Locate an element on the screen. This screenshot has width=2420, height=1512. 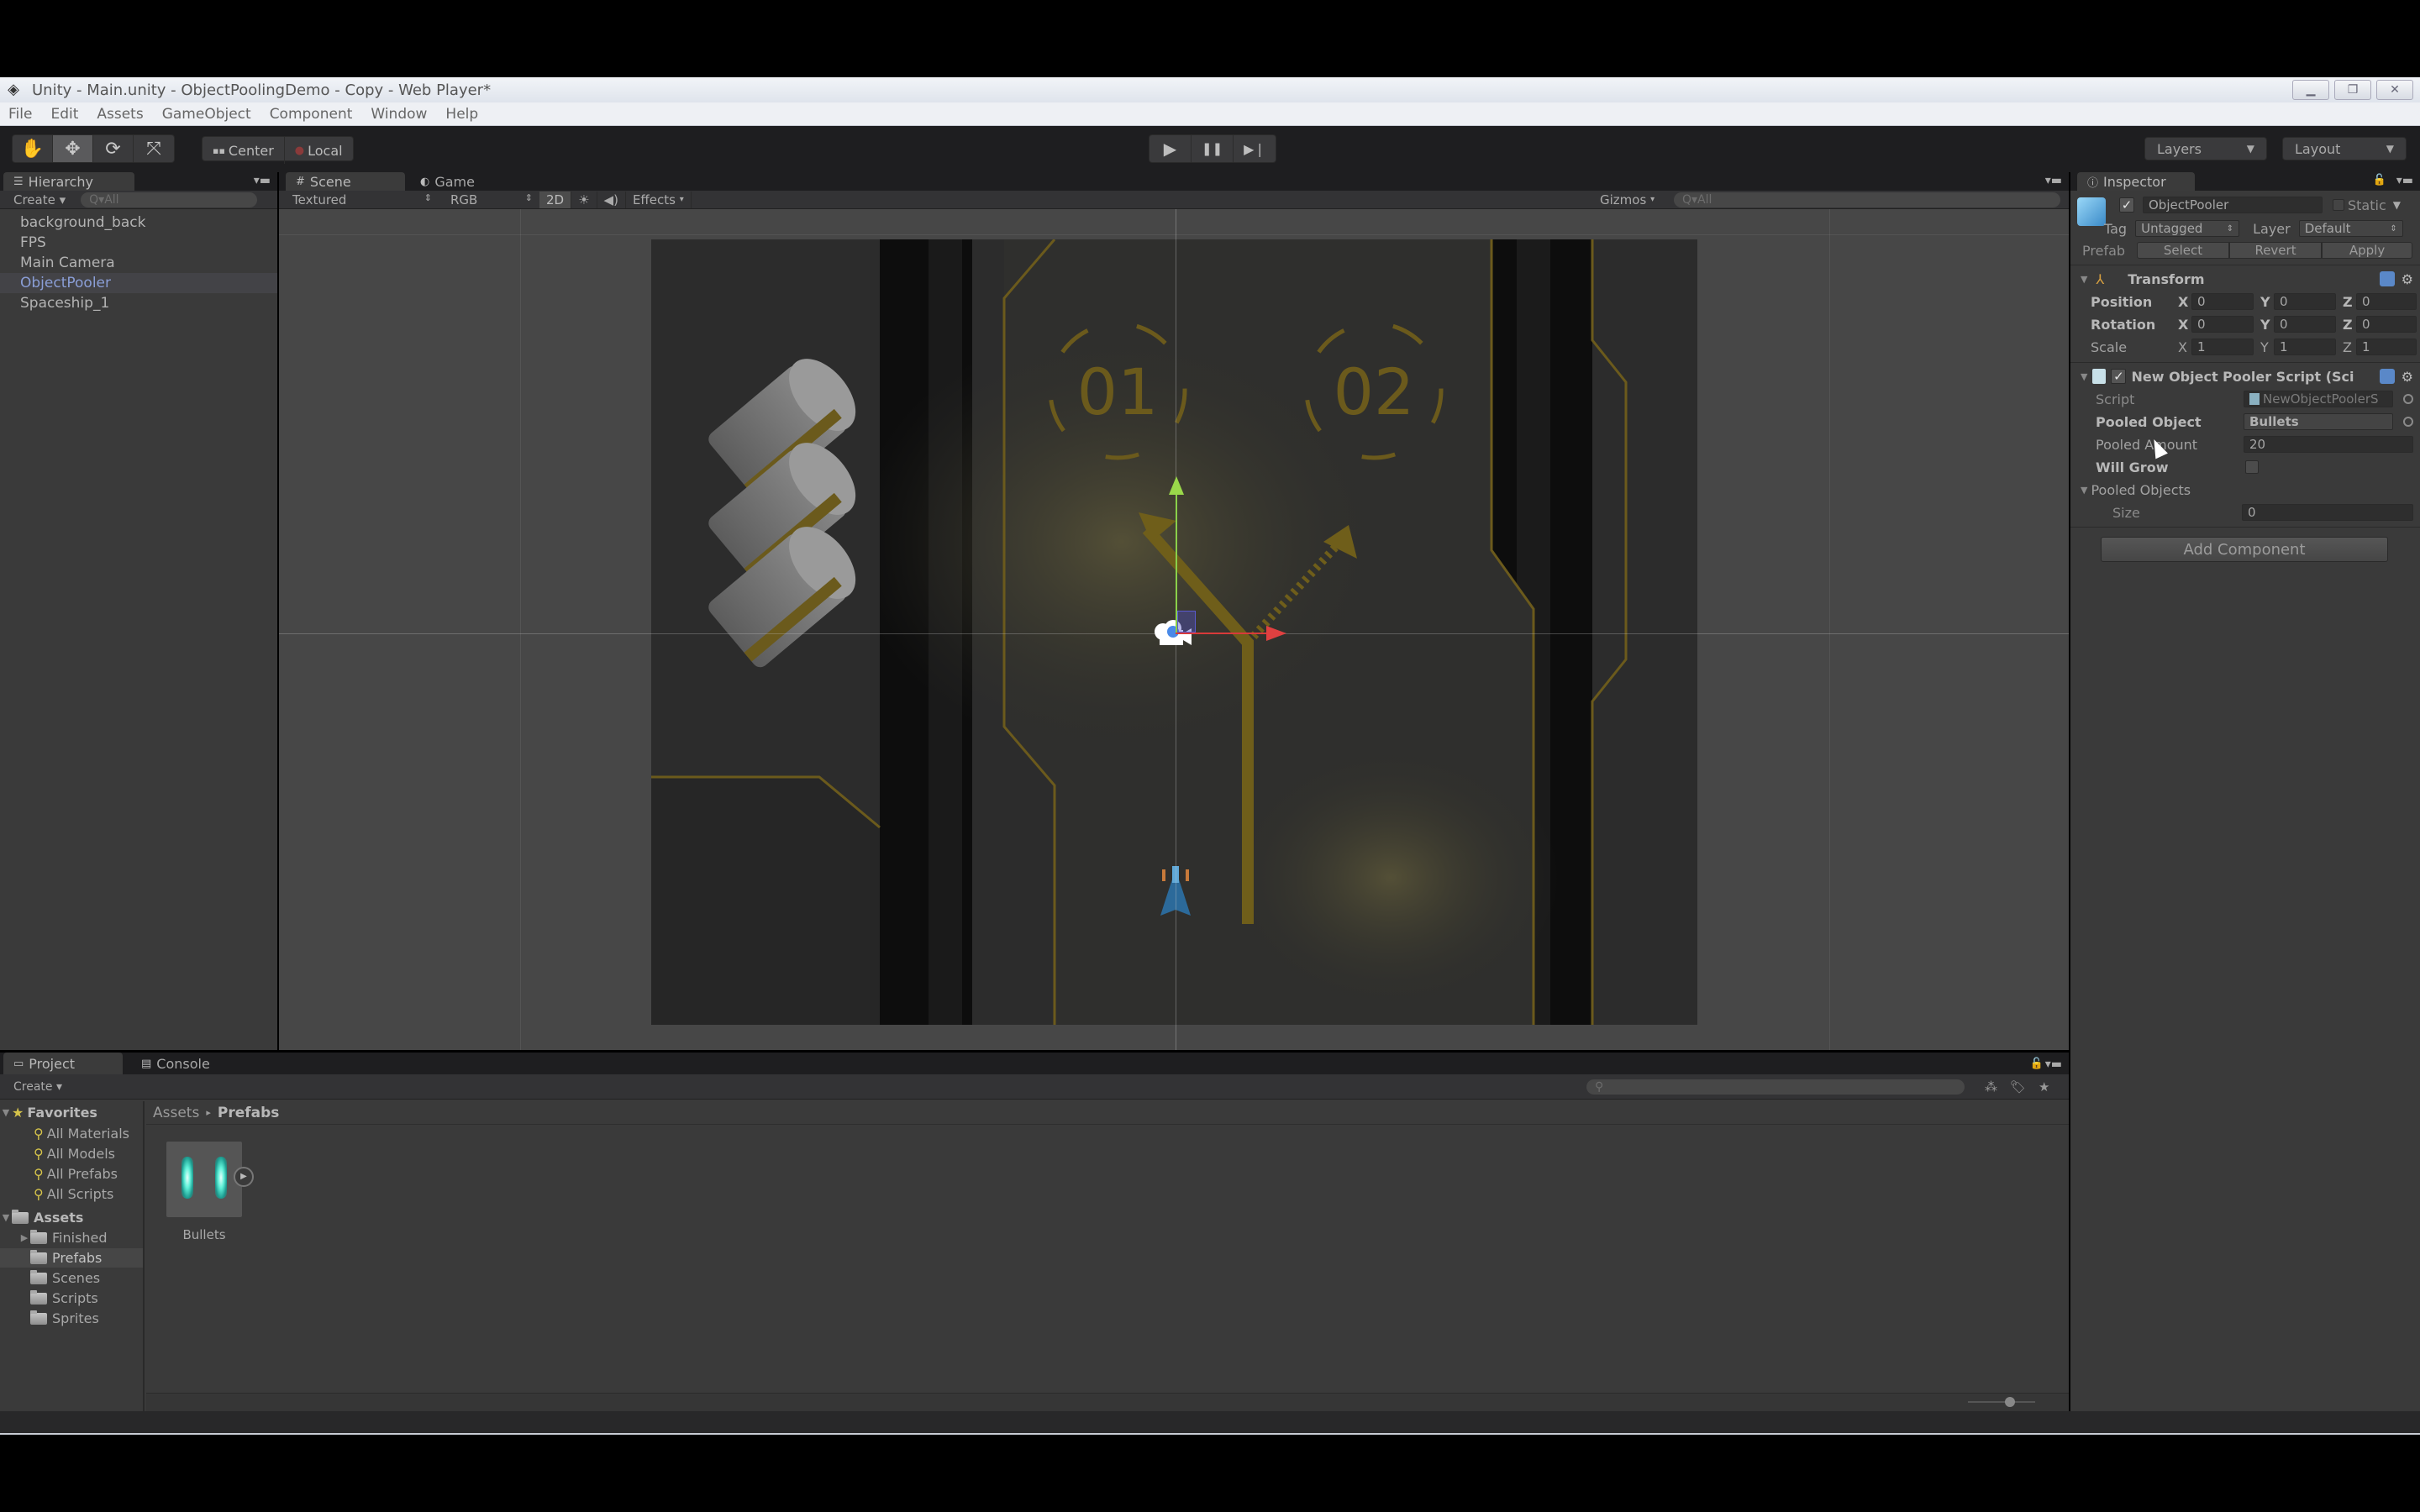
foldout-triangle-icon: ▶ is located at coordinates (24, 1237).